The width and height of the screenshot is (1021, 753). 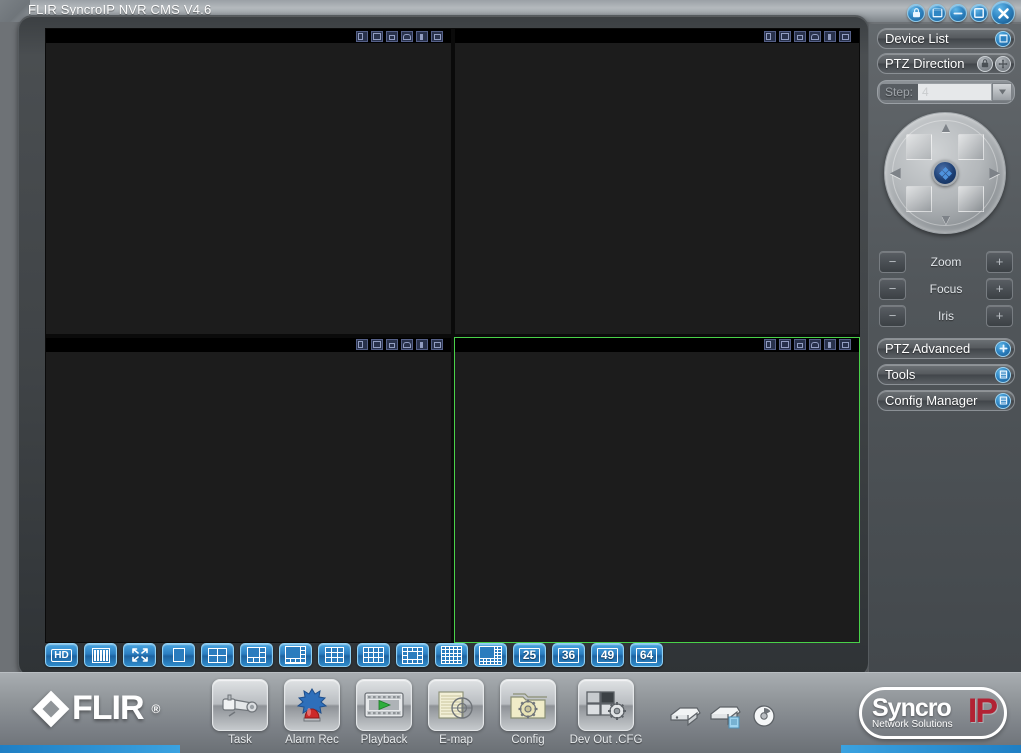 What do you see at coordinates (217, 655) in the screenshot?
I see `layout-4-button` at bounding box center [217, 655].